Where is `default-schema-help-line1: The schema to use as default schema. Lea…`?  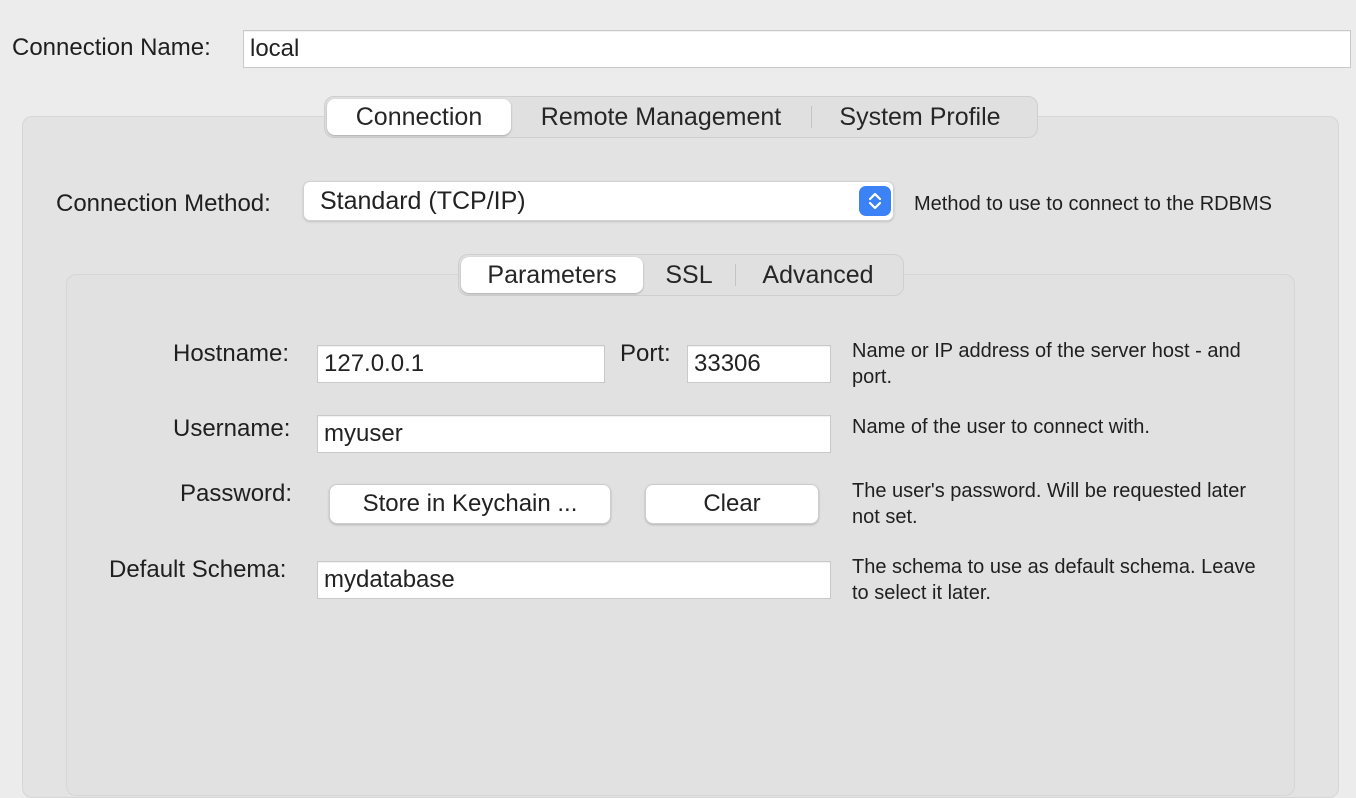
default-schema-help-line1: The schema to use as default schema. Lea… is located at coordinates (1054, 567).